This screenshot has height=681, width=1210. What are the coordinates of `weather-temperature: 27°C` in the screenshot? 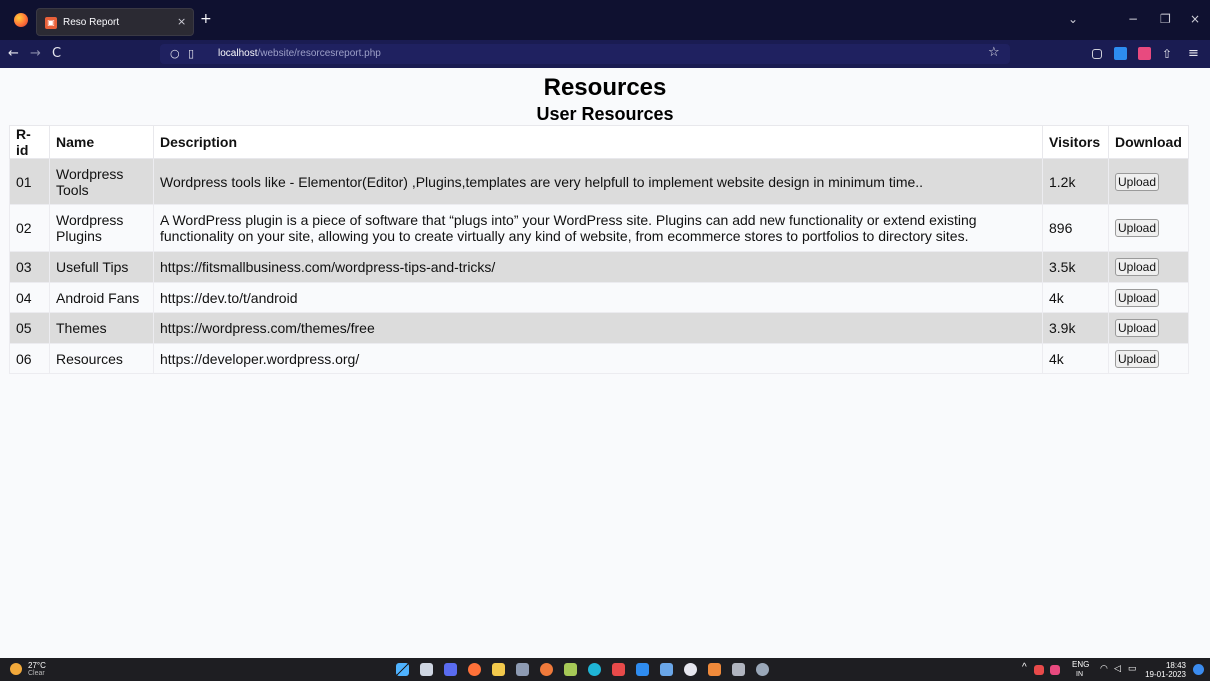 It's located at (37, 665).